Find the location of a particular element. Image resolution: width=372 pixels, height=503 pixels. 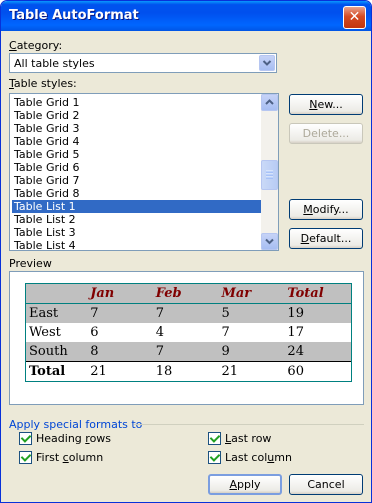

category-value: All table styles is located at coordinates (54, 63).